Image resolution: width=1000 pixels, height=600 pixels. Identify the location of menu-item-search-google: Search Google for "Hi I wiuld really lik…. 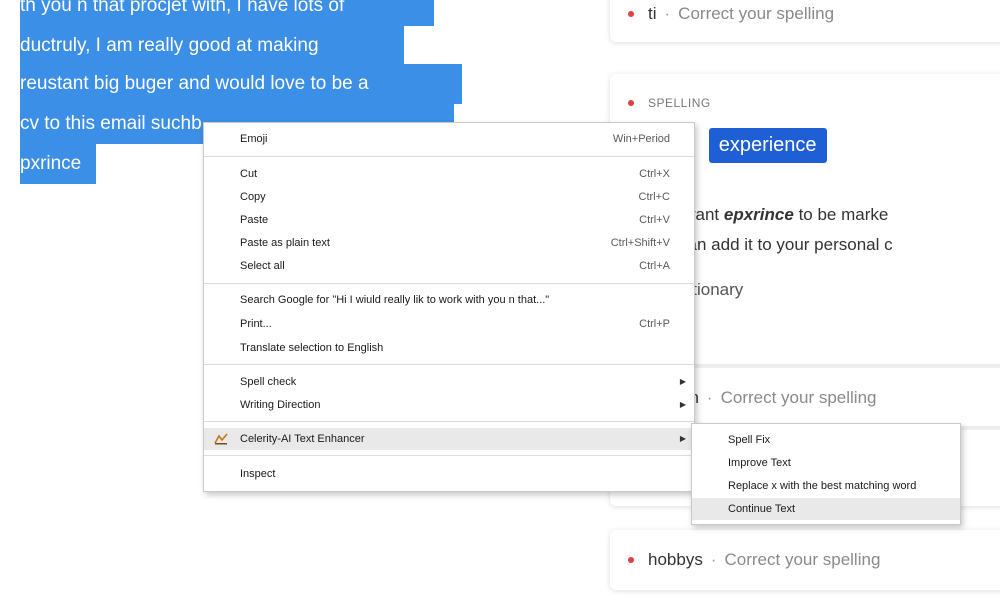
(449, 300).